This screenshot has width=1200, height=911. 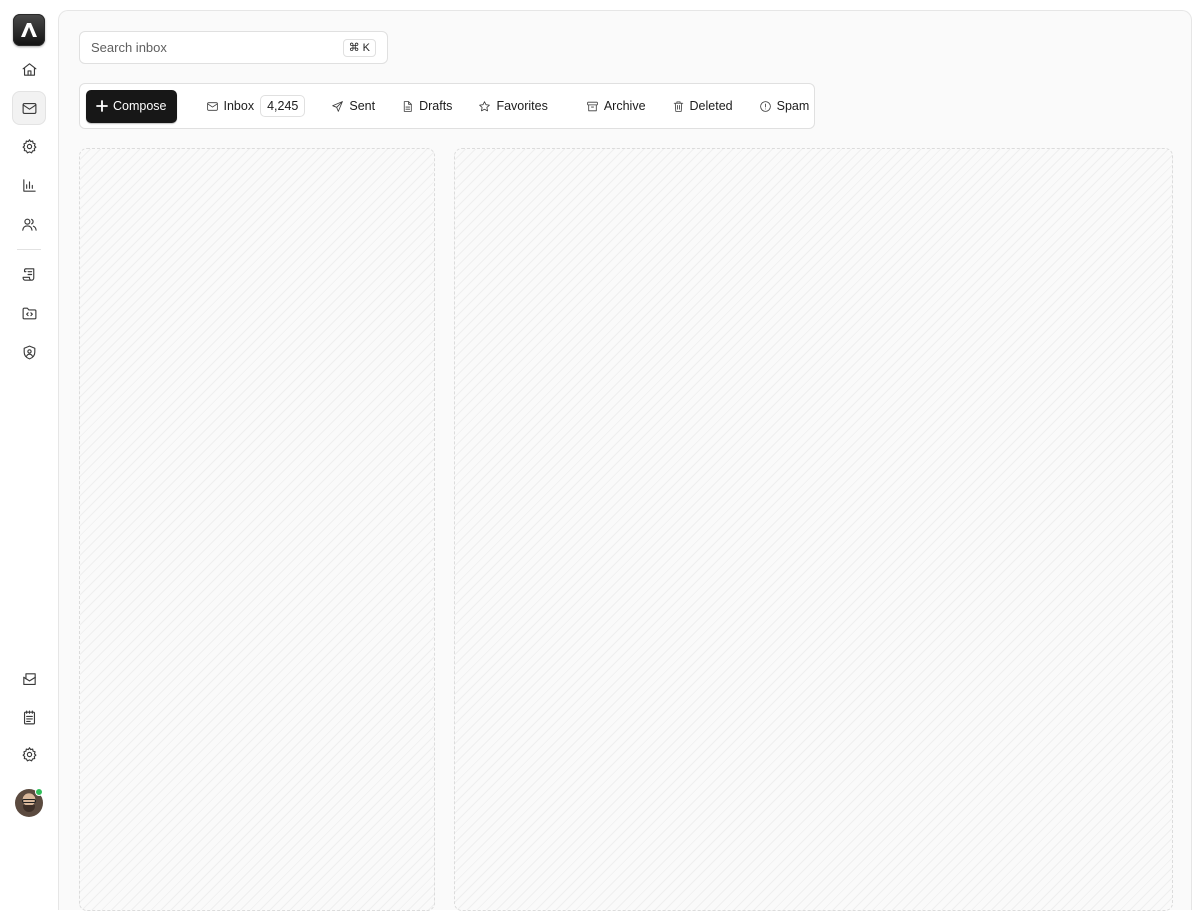 I want to click on sidebar-divider, so click(x=29, y=249).